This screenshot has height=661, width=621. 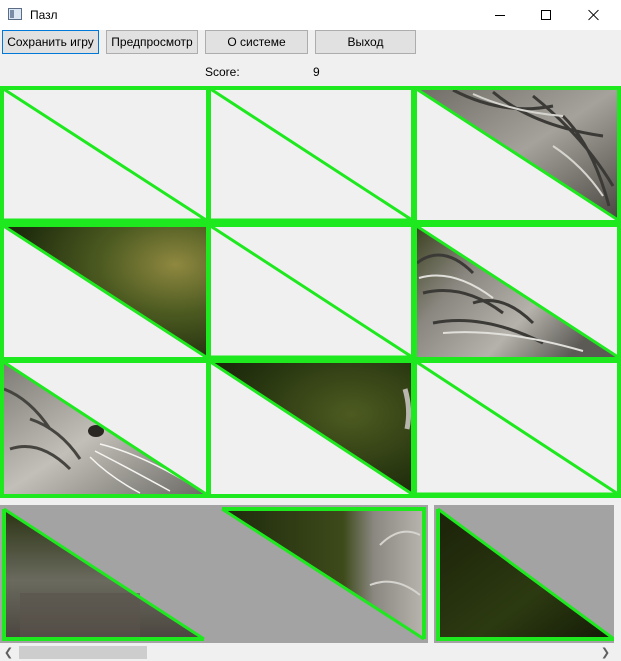 What do you see at coordinates (256, 42) in the screenshot?
I see `about-button: О системе` at bounding box center [256, 42].